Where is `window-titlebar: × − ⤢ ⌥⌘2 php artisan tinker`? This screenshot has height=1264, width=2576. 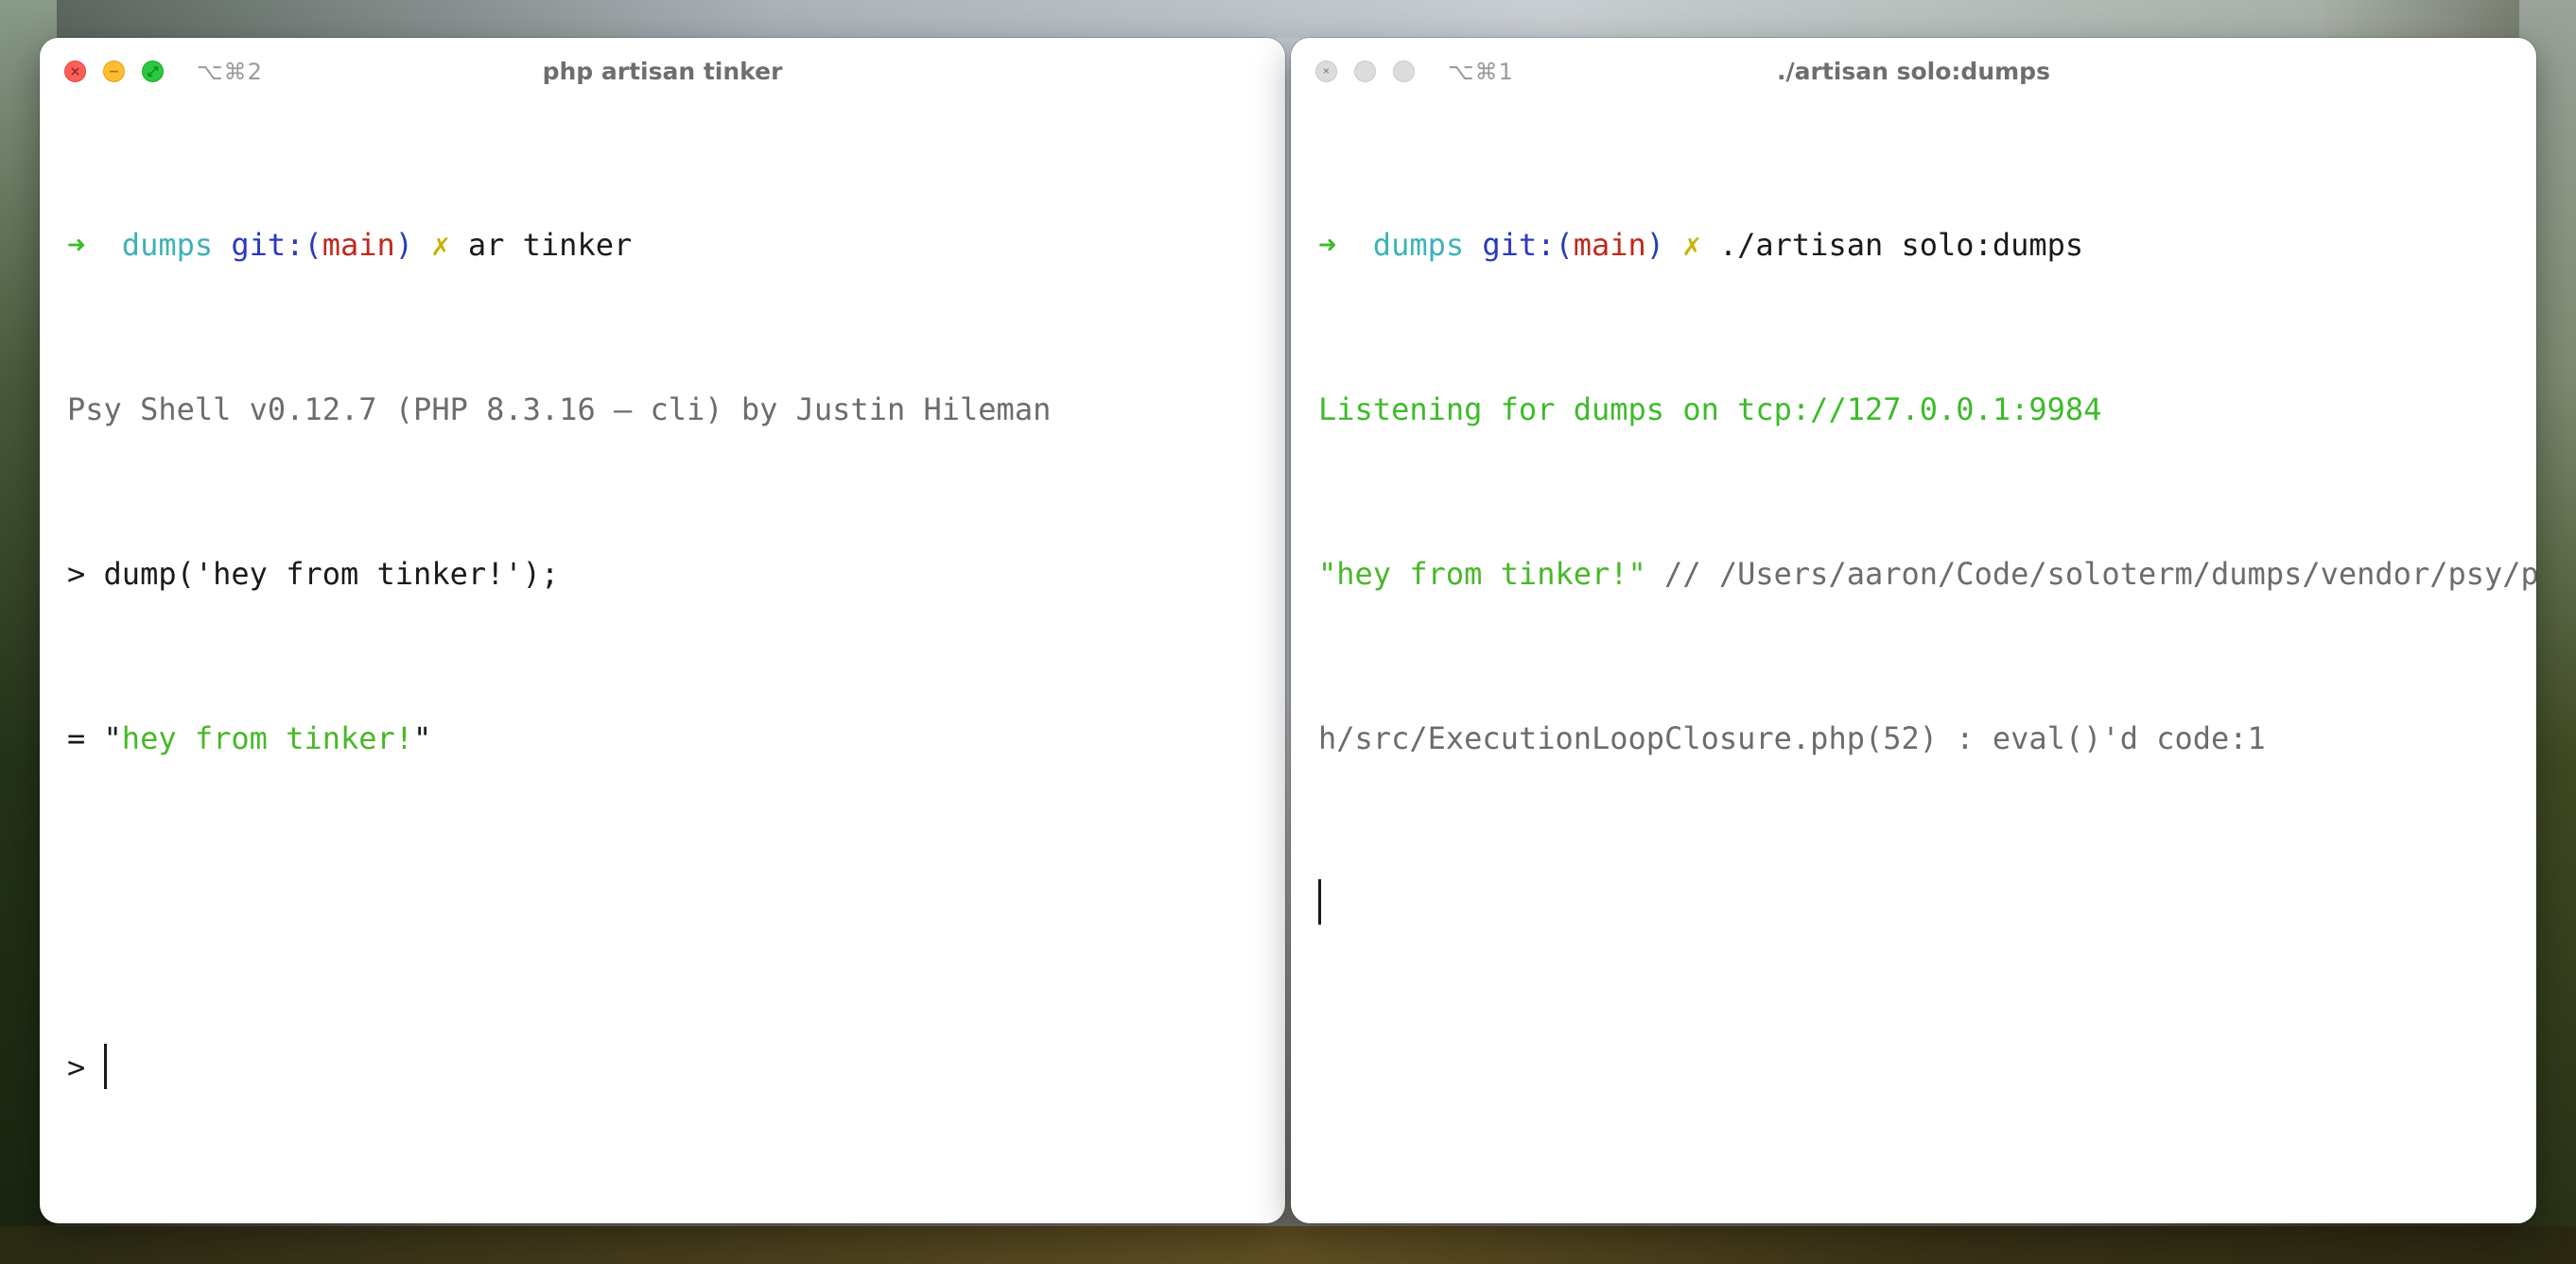
window-titlebar: × − ⤢ ⌥⌘2 php artisan tinker is located at coordinates (662, 73).